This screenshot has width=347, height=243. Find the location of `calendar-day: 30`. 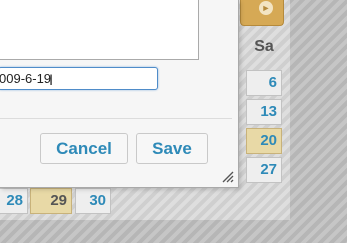

calendar-day: 30 is located at coordinates (93, 201).